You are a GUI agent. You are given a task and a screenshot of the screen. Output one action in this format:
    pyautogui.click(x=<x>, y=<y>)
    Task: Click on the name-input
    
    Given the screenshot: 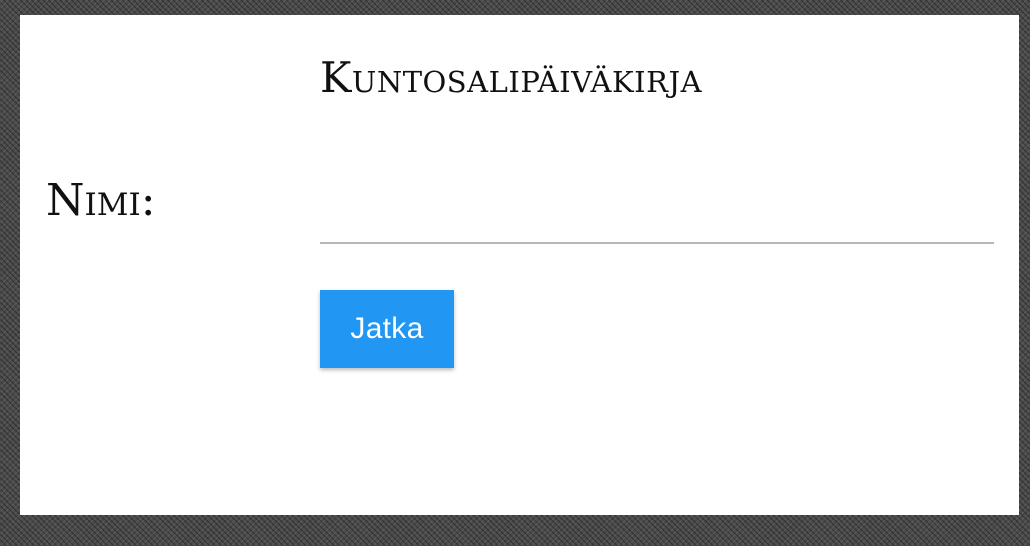 What is the action you would take?
    pyautogui.click(x=657, y=222)
    